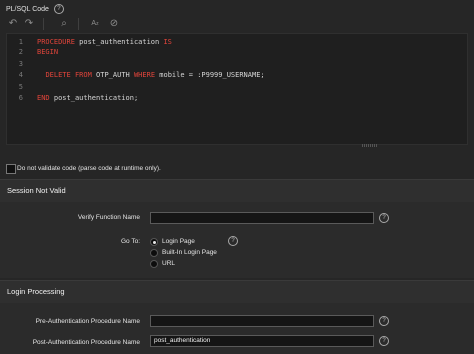  I want to click on code-line-1: PROCEDURE post_authentication IS, so click(104, 42).